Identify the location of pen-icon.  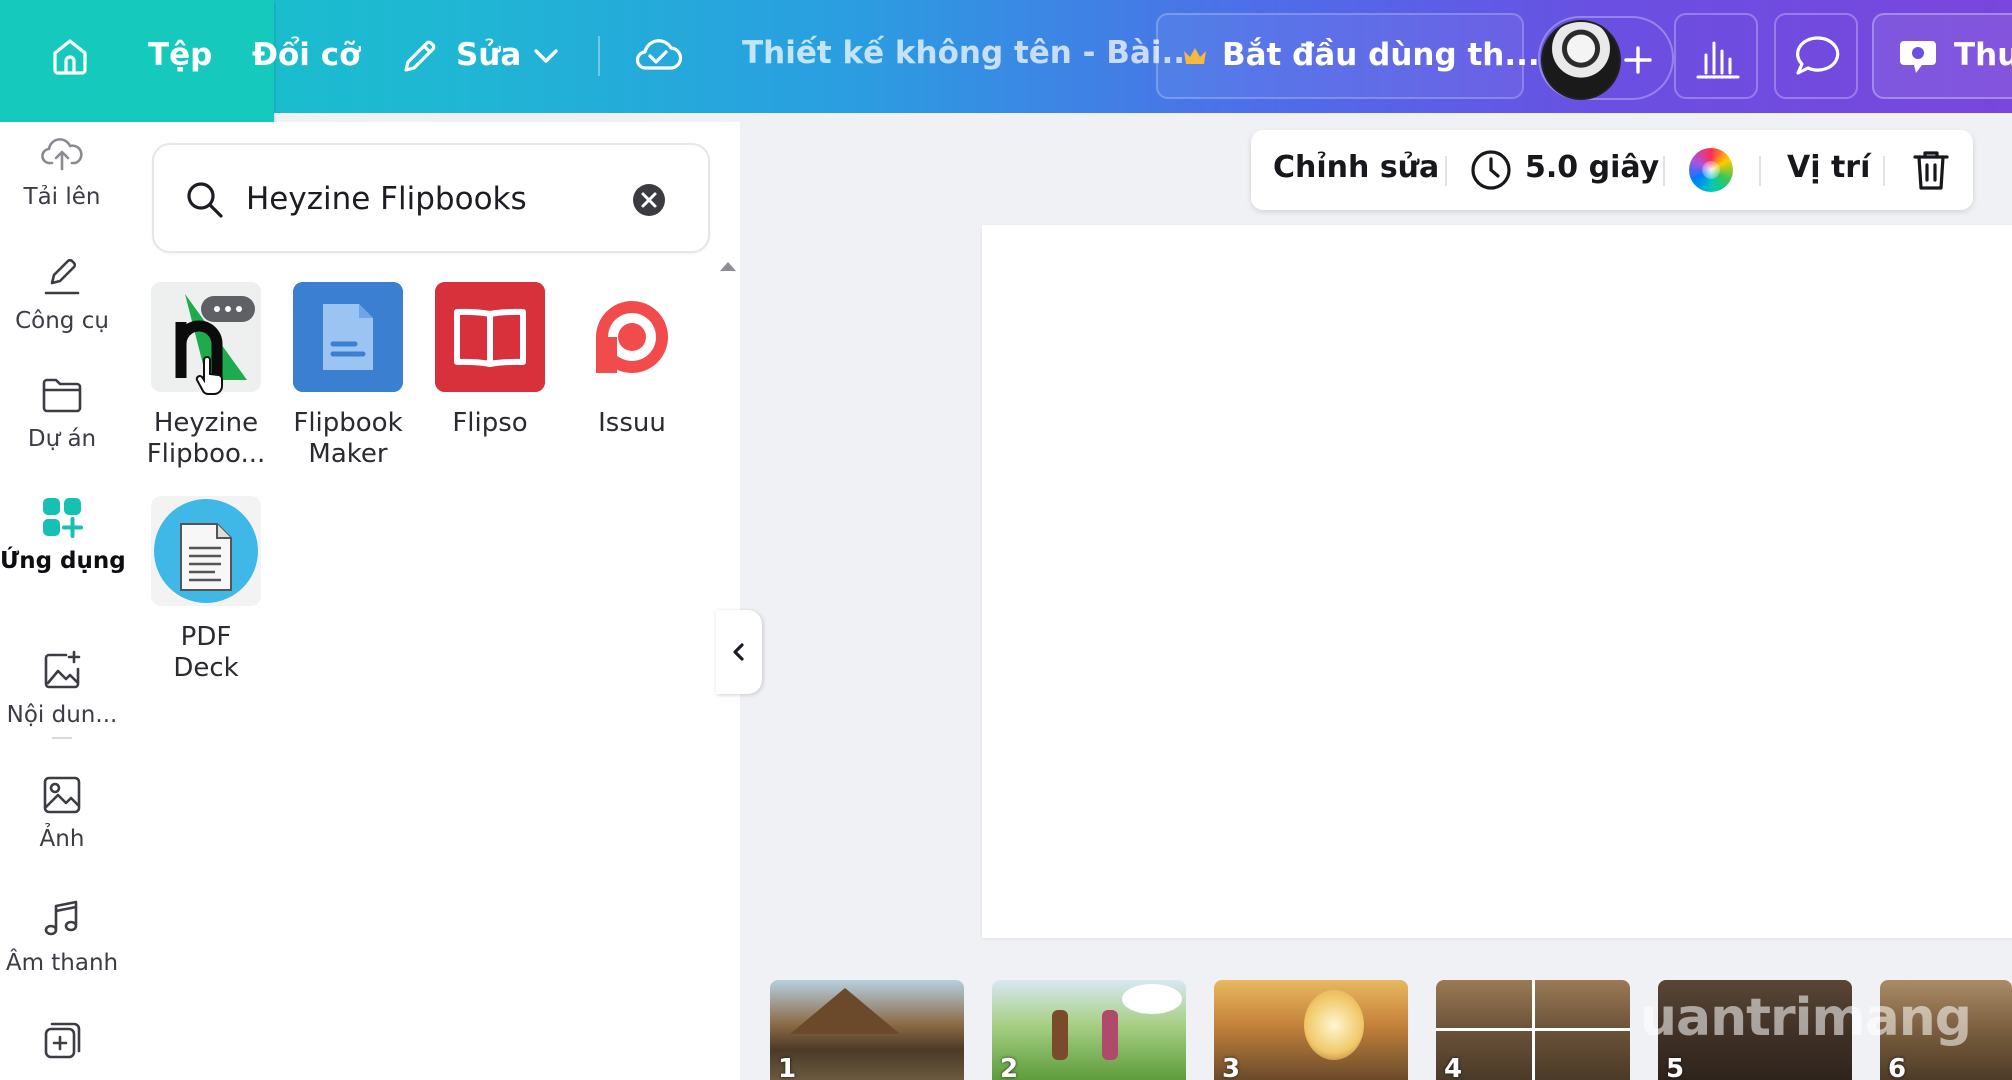
(62, 277).